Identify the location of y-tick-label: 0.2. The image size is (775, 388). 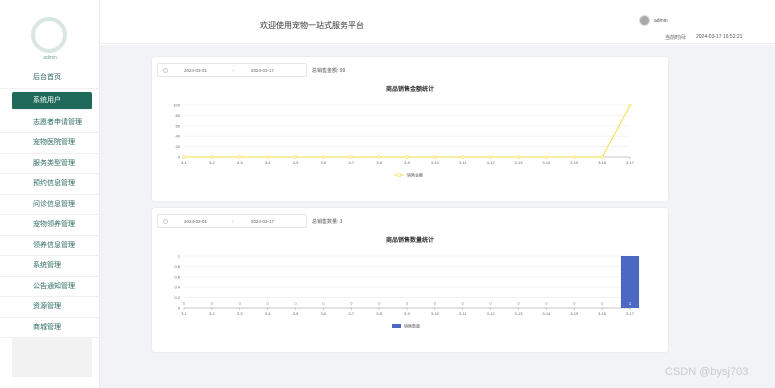
(177, 297).